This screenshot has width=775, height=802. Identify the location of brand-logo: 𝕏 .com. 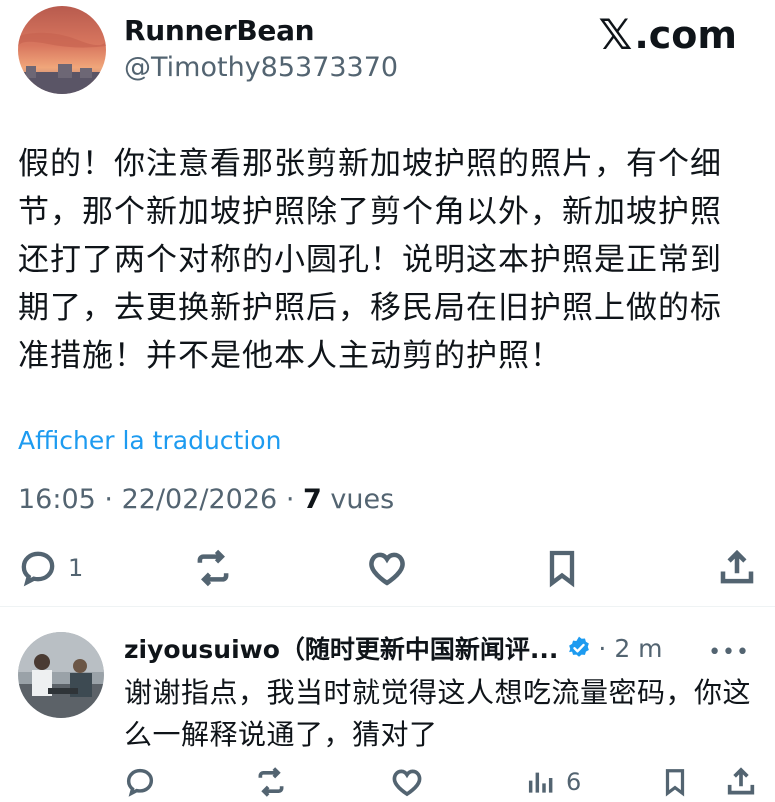
(667, 34).